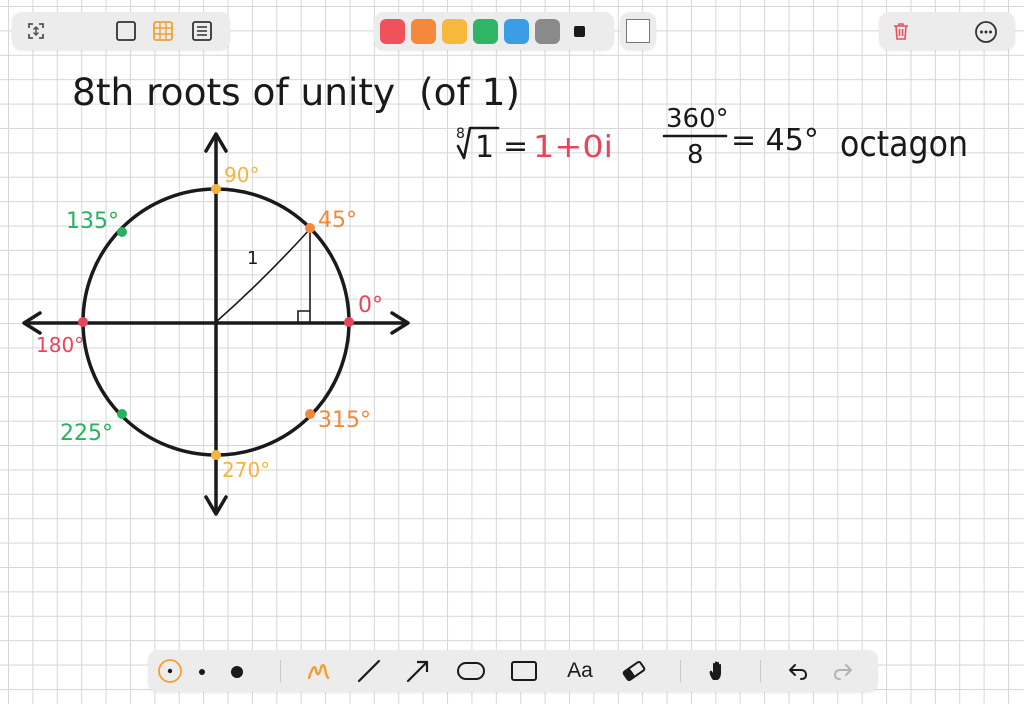 The height and width of the screenshot is (704, 1024). Describe the element at coordinates (202, 672) in the screenshot. I see `small-dot-size-icon` at that location.